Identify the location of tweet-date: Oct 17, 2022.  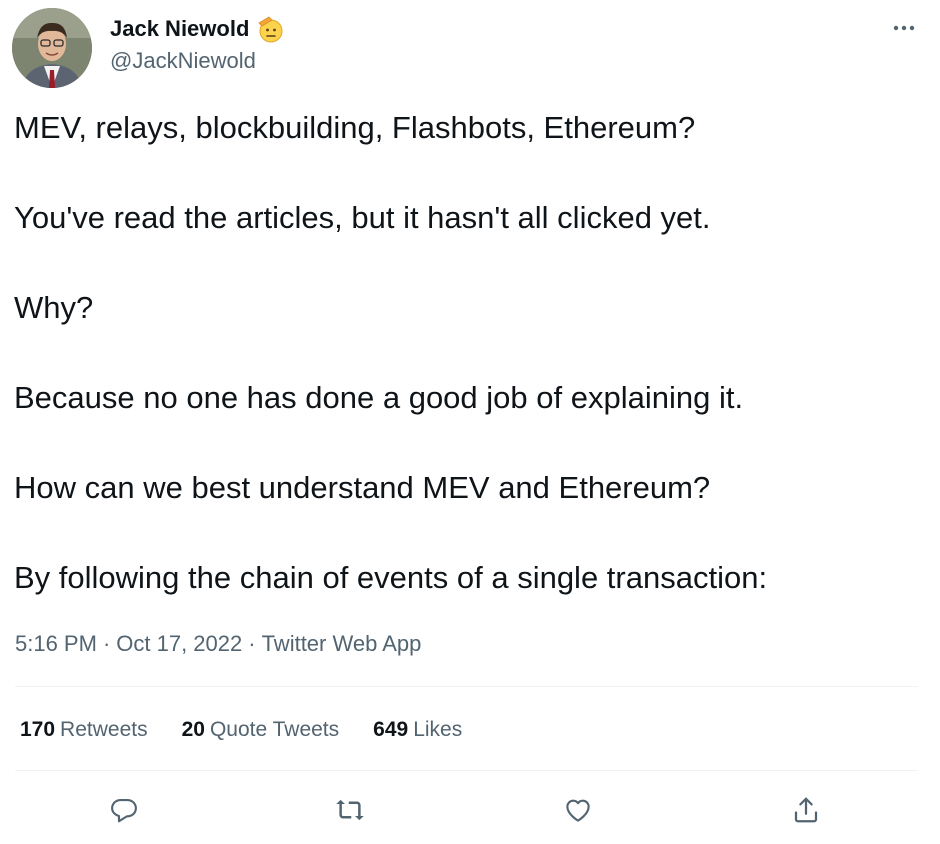
(179, 643).